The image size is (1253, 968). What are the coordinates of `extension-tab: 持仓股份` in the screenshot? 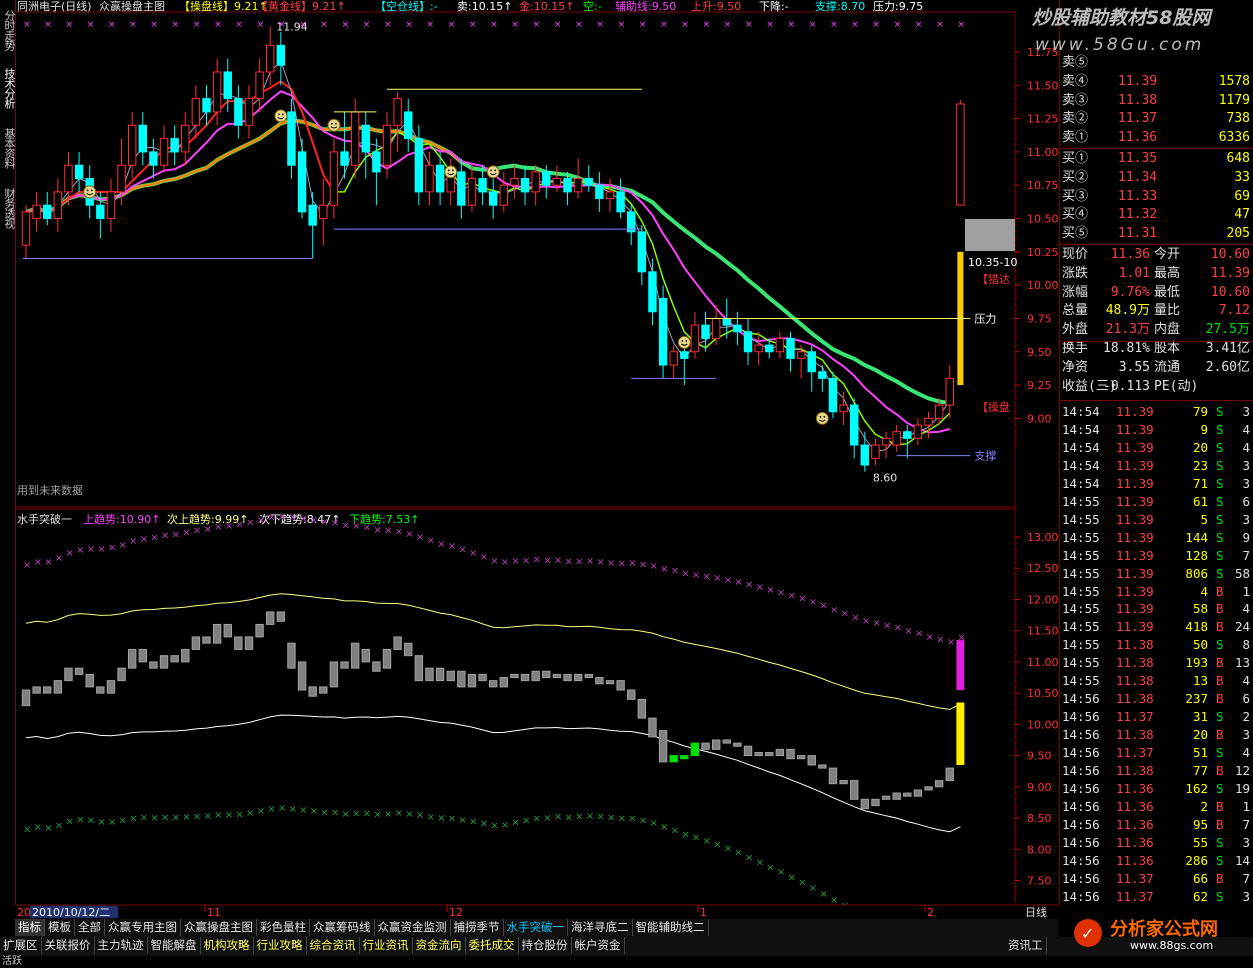 It's located at (545, 945).